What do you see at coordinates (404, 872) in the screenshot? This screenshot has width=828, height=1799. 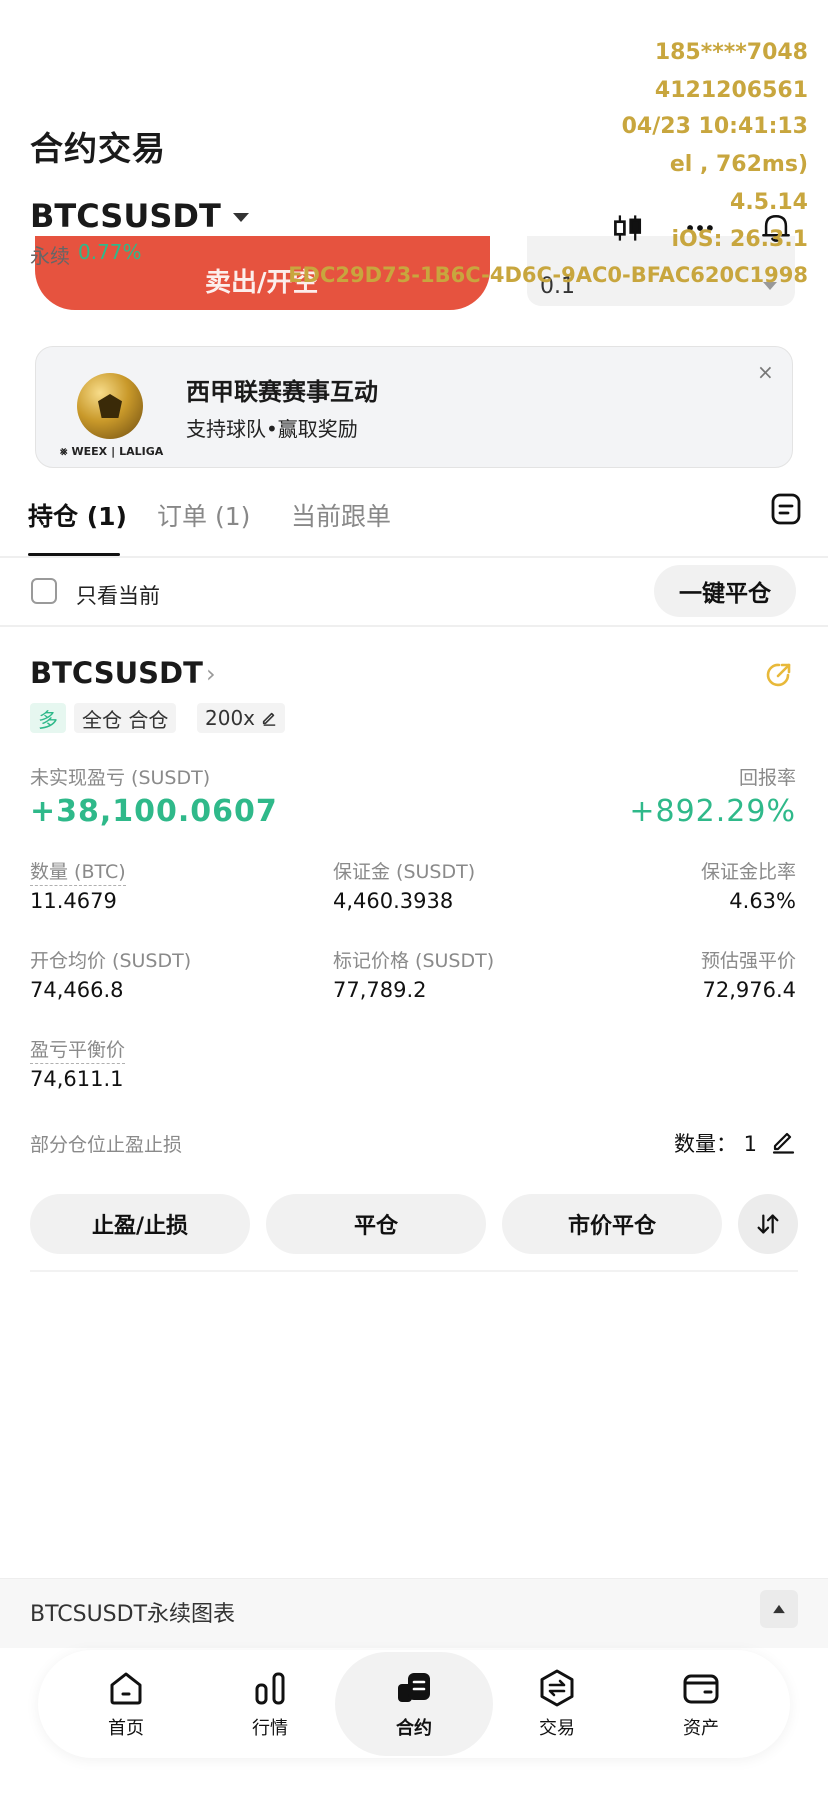 I see `margin-label: 保证金 (SUSDT)` at bounding box center [404, 872].